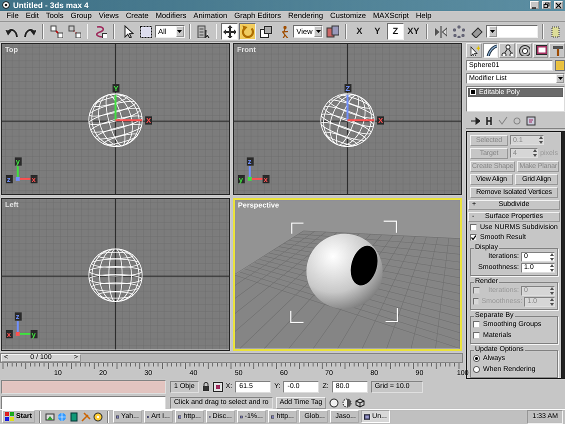 This screenshot has height=424, width=565. I want to click on minimize-button, so click(534, 5).